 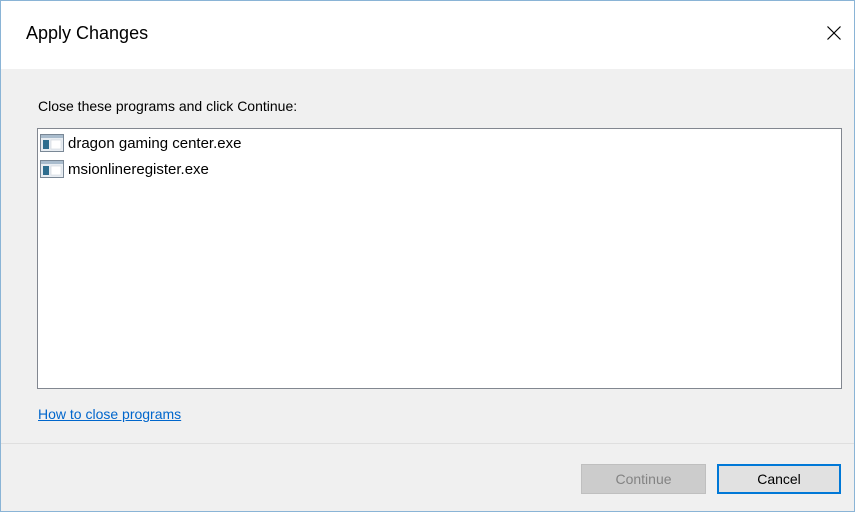 I want to click on program-name: msionlineregister.exe, so click(x=138, y=169).